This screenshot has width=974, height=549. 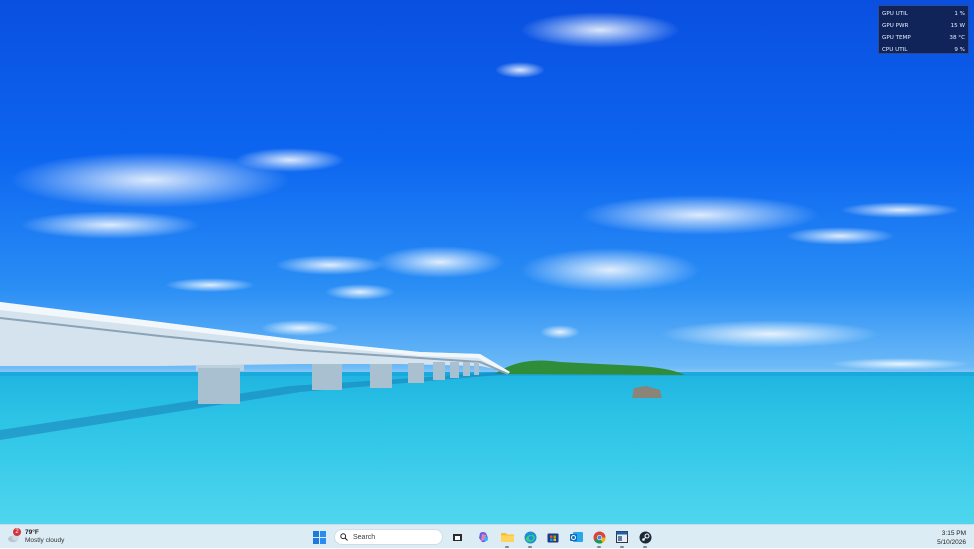 I want to click on cpu-util-label: CPU UTIL, so click(x=895, y=50).